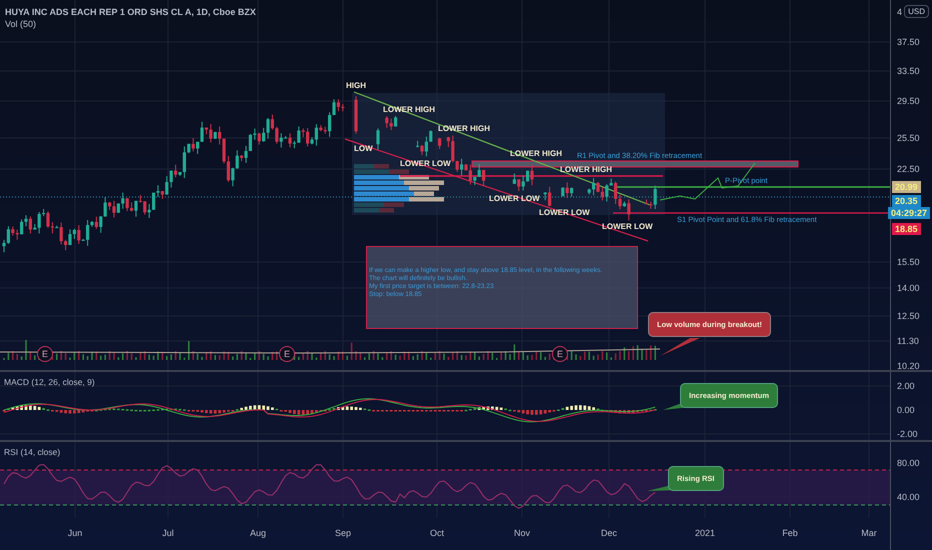  I want to click on swing-label: HIGH, so click(356, 85).